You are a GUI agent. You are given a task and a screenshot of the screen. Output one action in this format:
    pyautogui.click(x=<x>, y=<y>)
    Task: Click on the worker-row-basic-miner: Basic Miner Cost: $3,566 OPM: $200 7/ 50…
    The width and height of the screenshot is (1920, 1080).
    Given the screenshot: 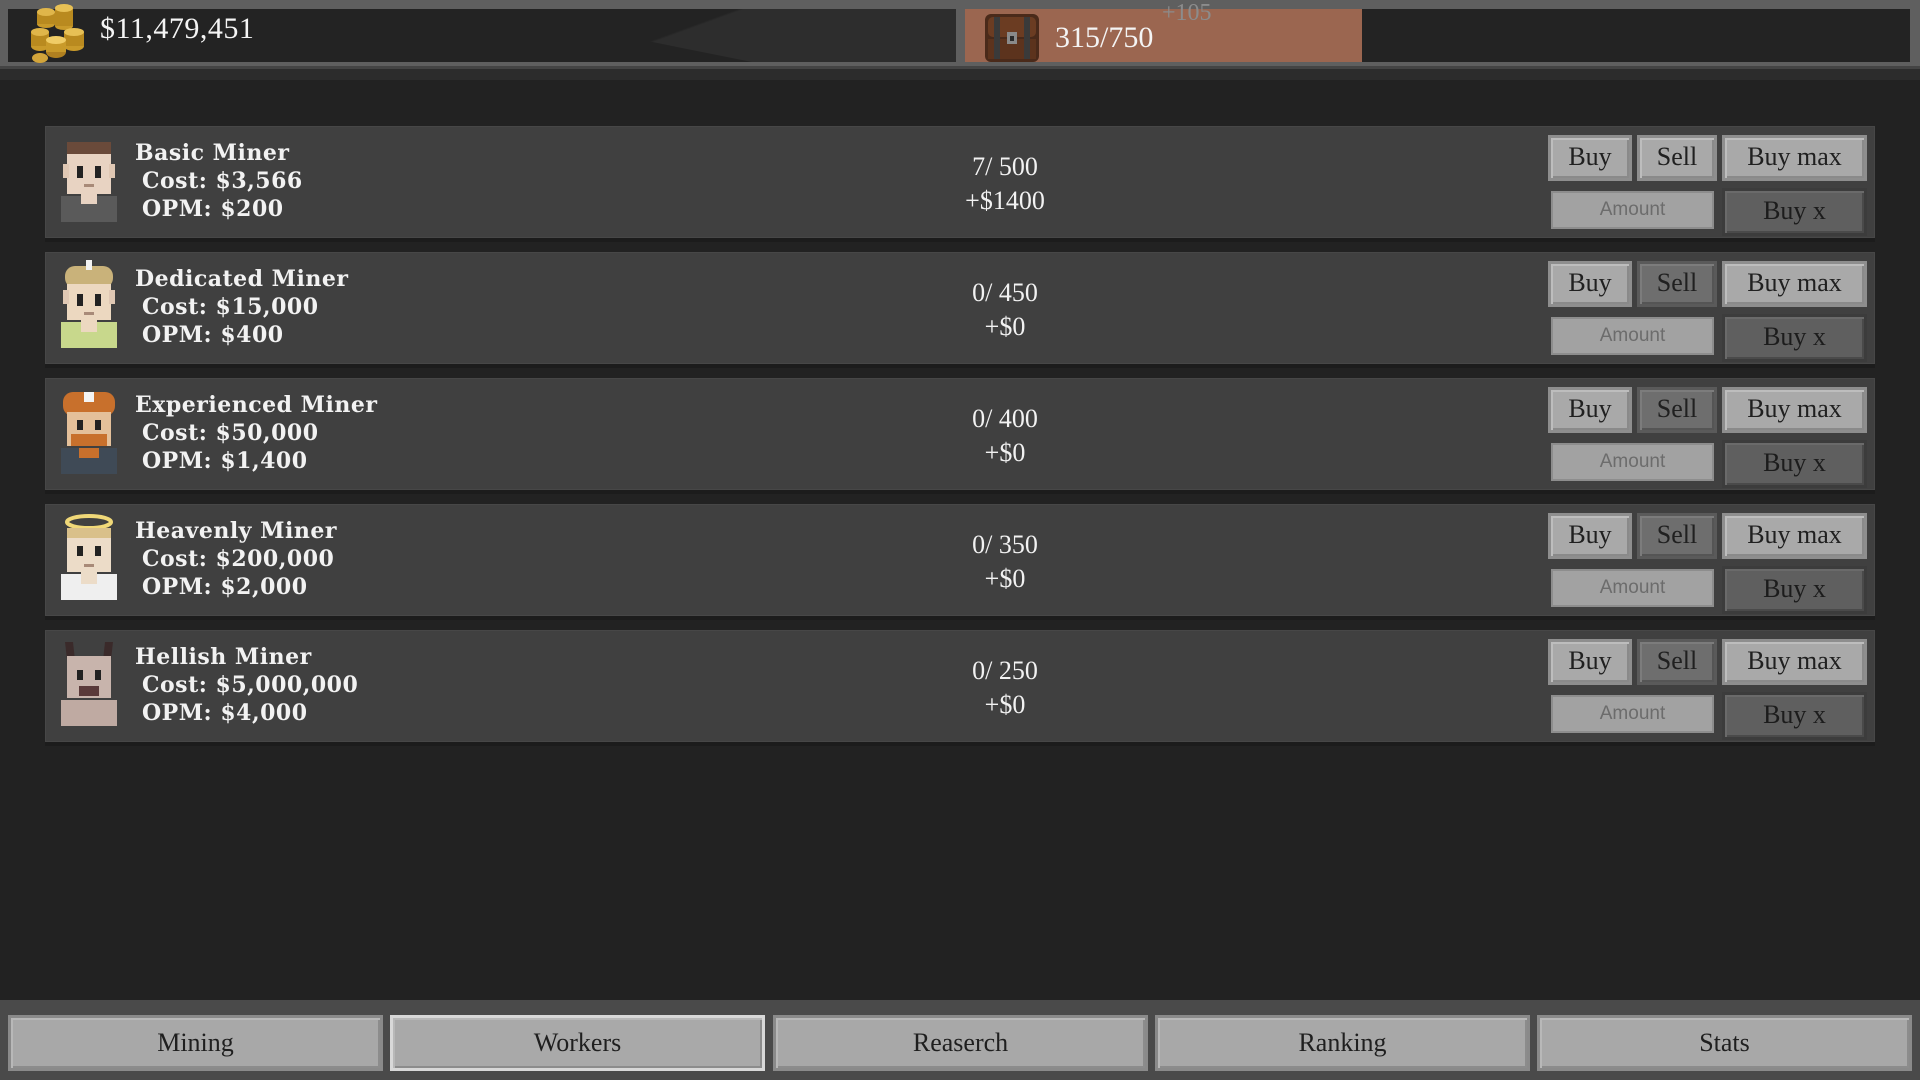 What is the action you would take?
    pyautogui.click(x=960, y=184)
    